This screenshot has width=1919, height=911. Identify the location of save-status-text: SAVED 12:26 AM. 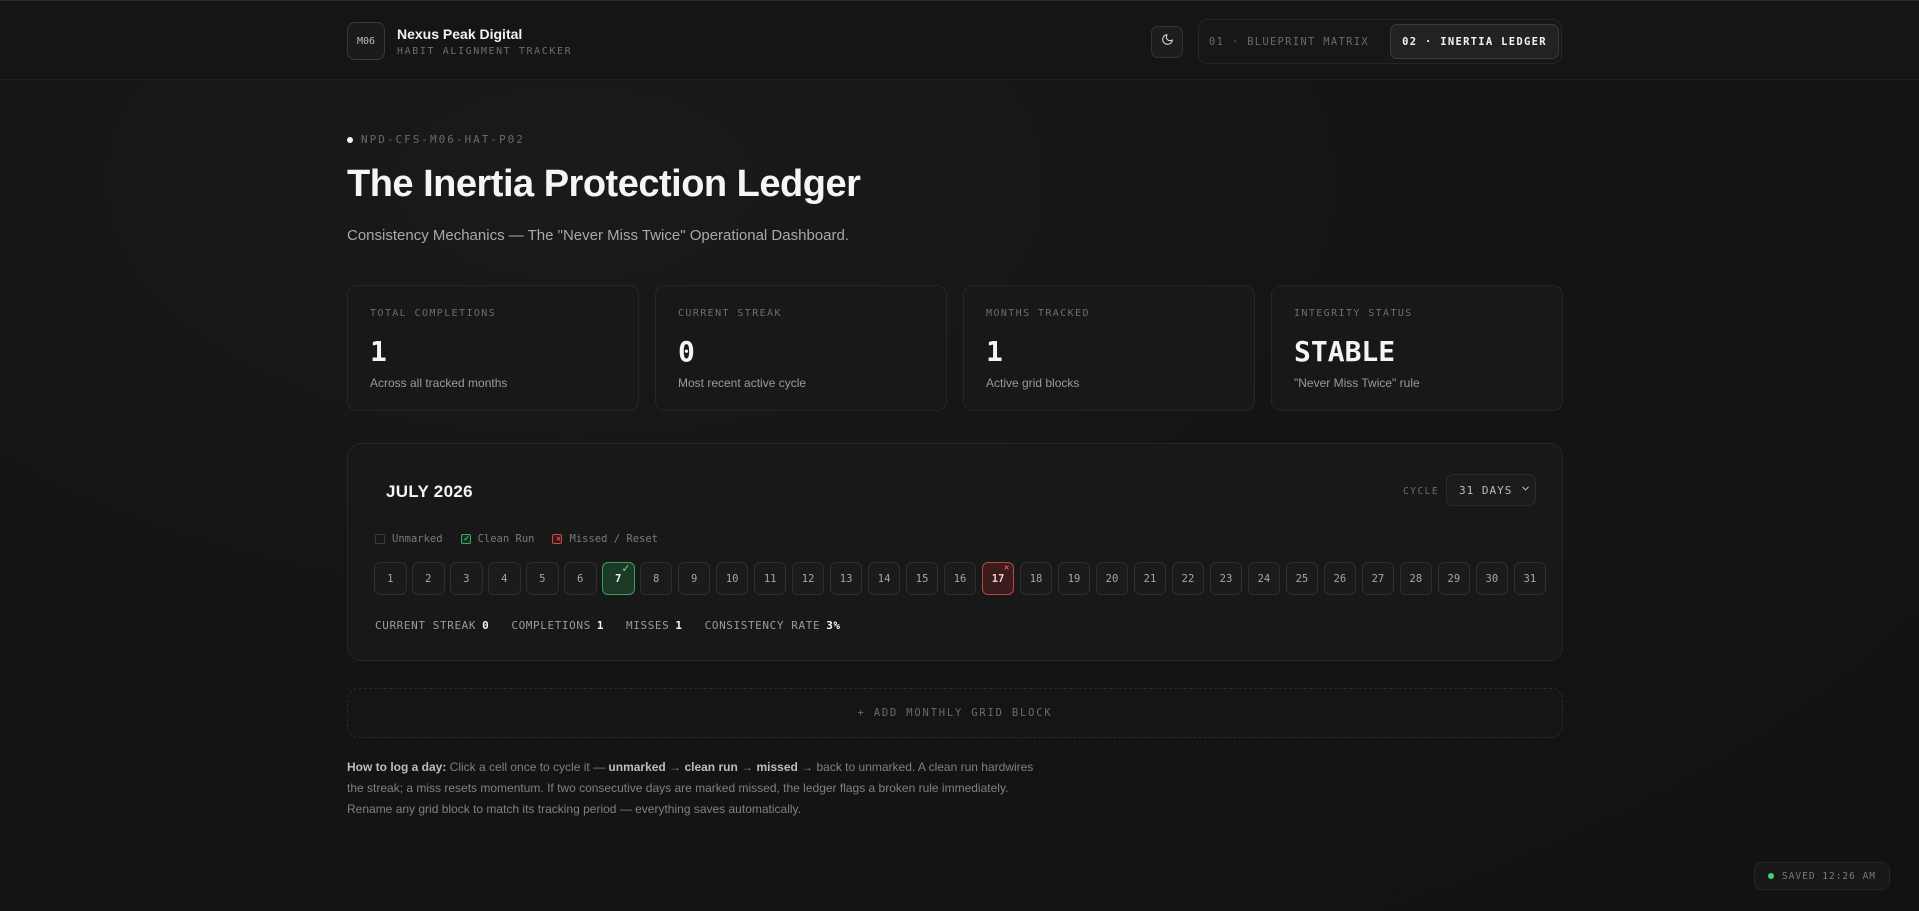
(1829, 876).